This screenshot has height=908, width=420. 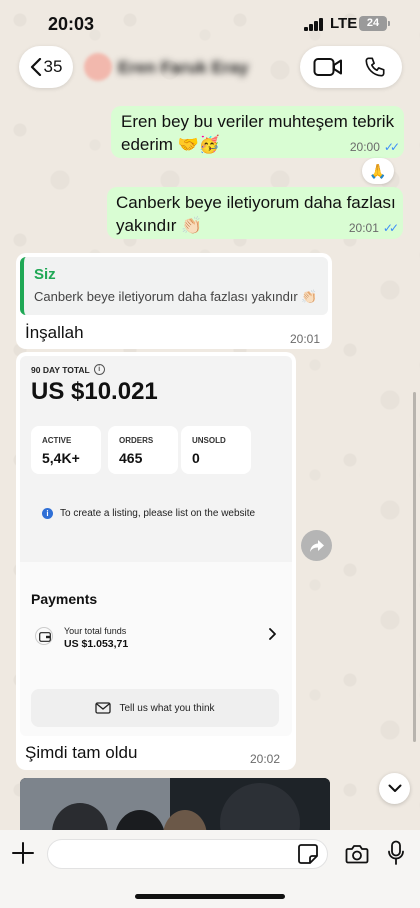 What do you see at coordinates (209, 440) in the screenshot?
I see `stat-label: UNSOLD` at bounding box center [209, 440].